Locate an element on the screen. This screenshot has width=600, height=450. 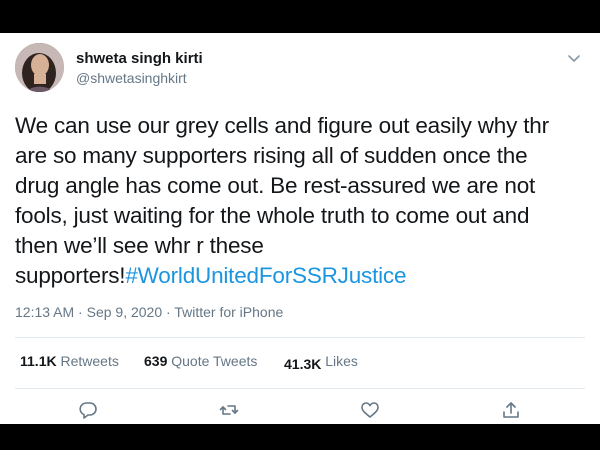
quote-label: Quote Tweets is located at coordinates (214, 361).